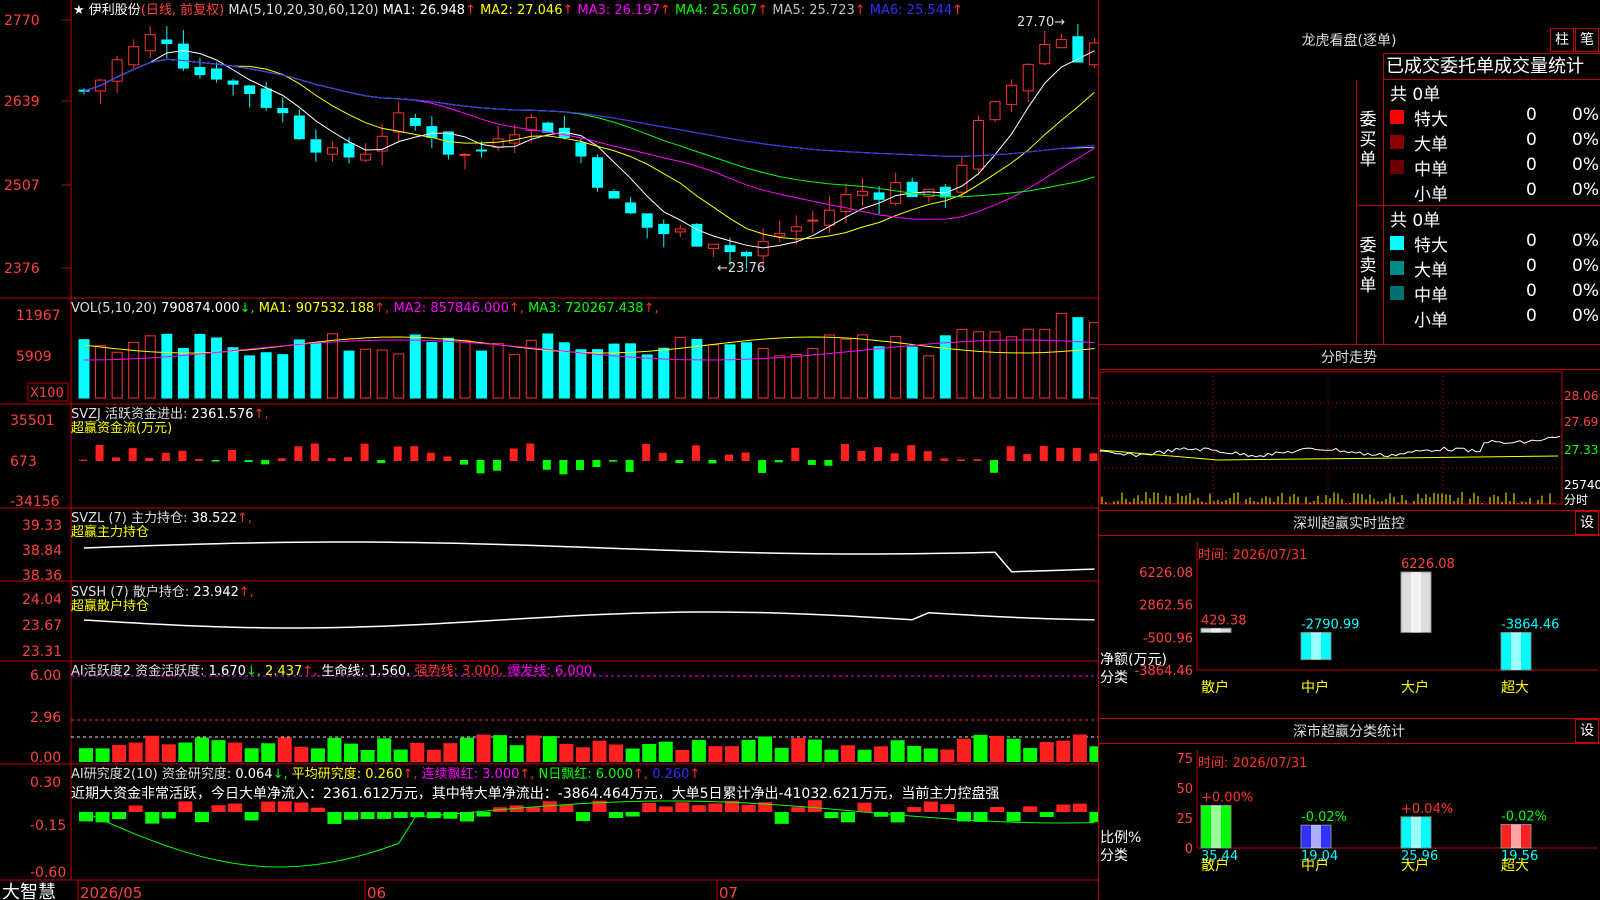 Image resolution: width=1600 pixels, height=900 pixels. Describe the element at coordinates (1431, 246) in the screenshot. I see `lhb-name: 特大` at that location.